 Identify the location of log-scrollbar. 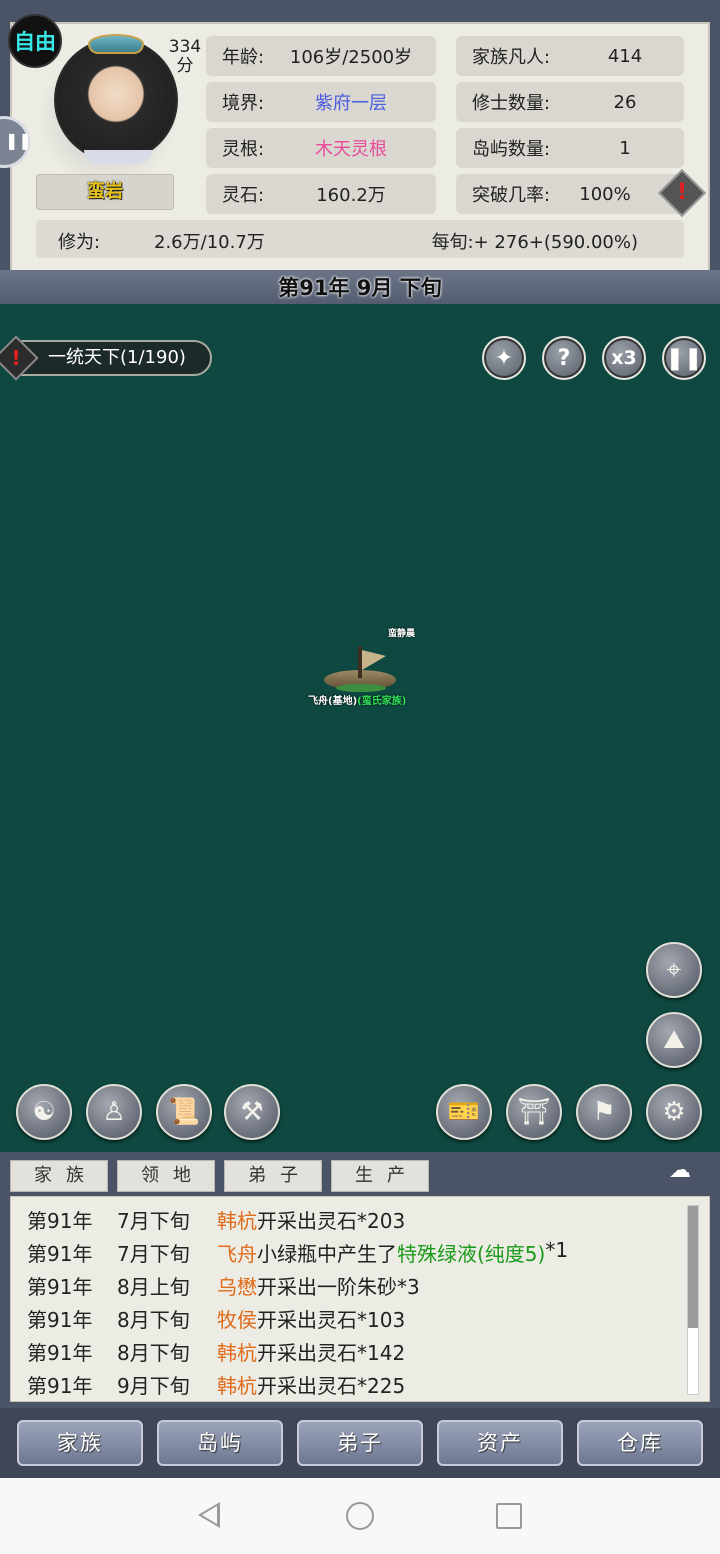
(693, 1300).